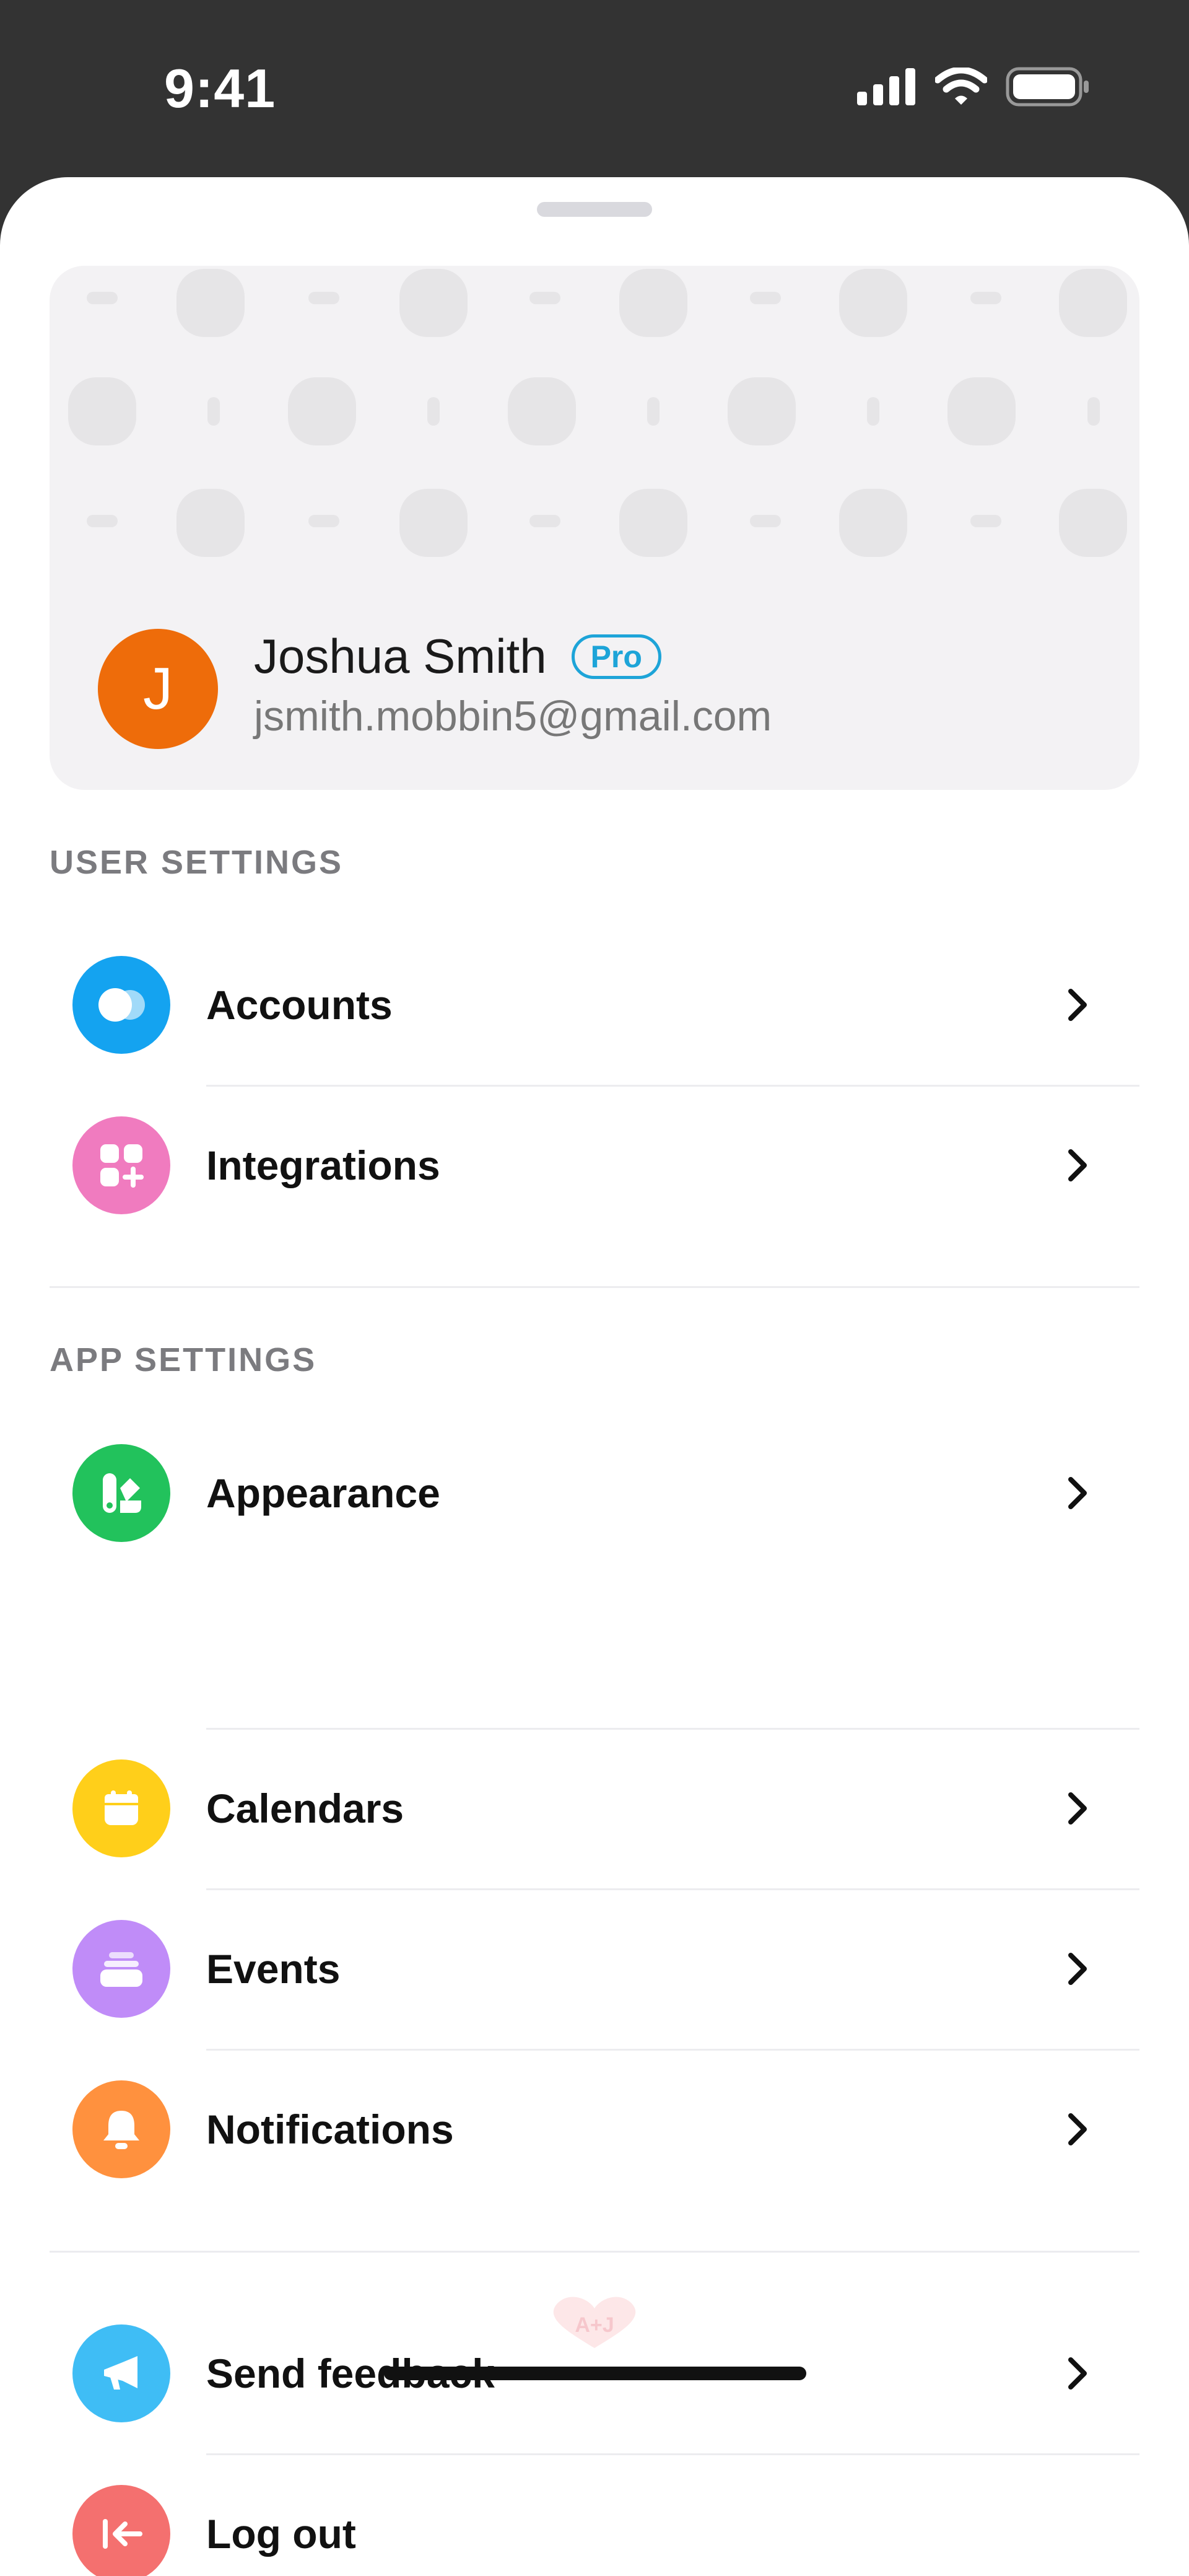 The image size is (1189, 2576). What do you see at coordinates (961, 86) in the screenshot?
I see `wifi-icon` at bounding box center [961, 86].